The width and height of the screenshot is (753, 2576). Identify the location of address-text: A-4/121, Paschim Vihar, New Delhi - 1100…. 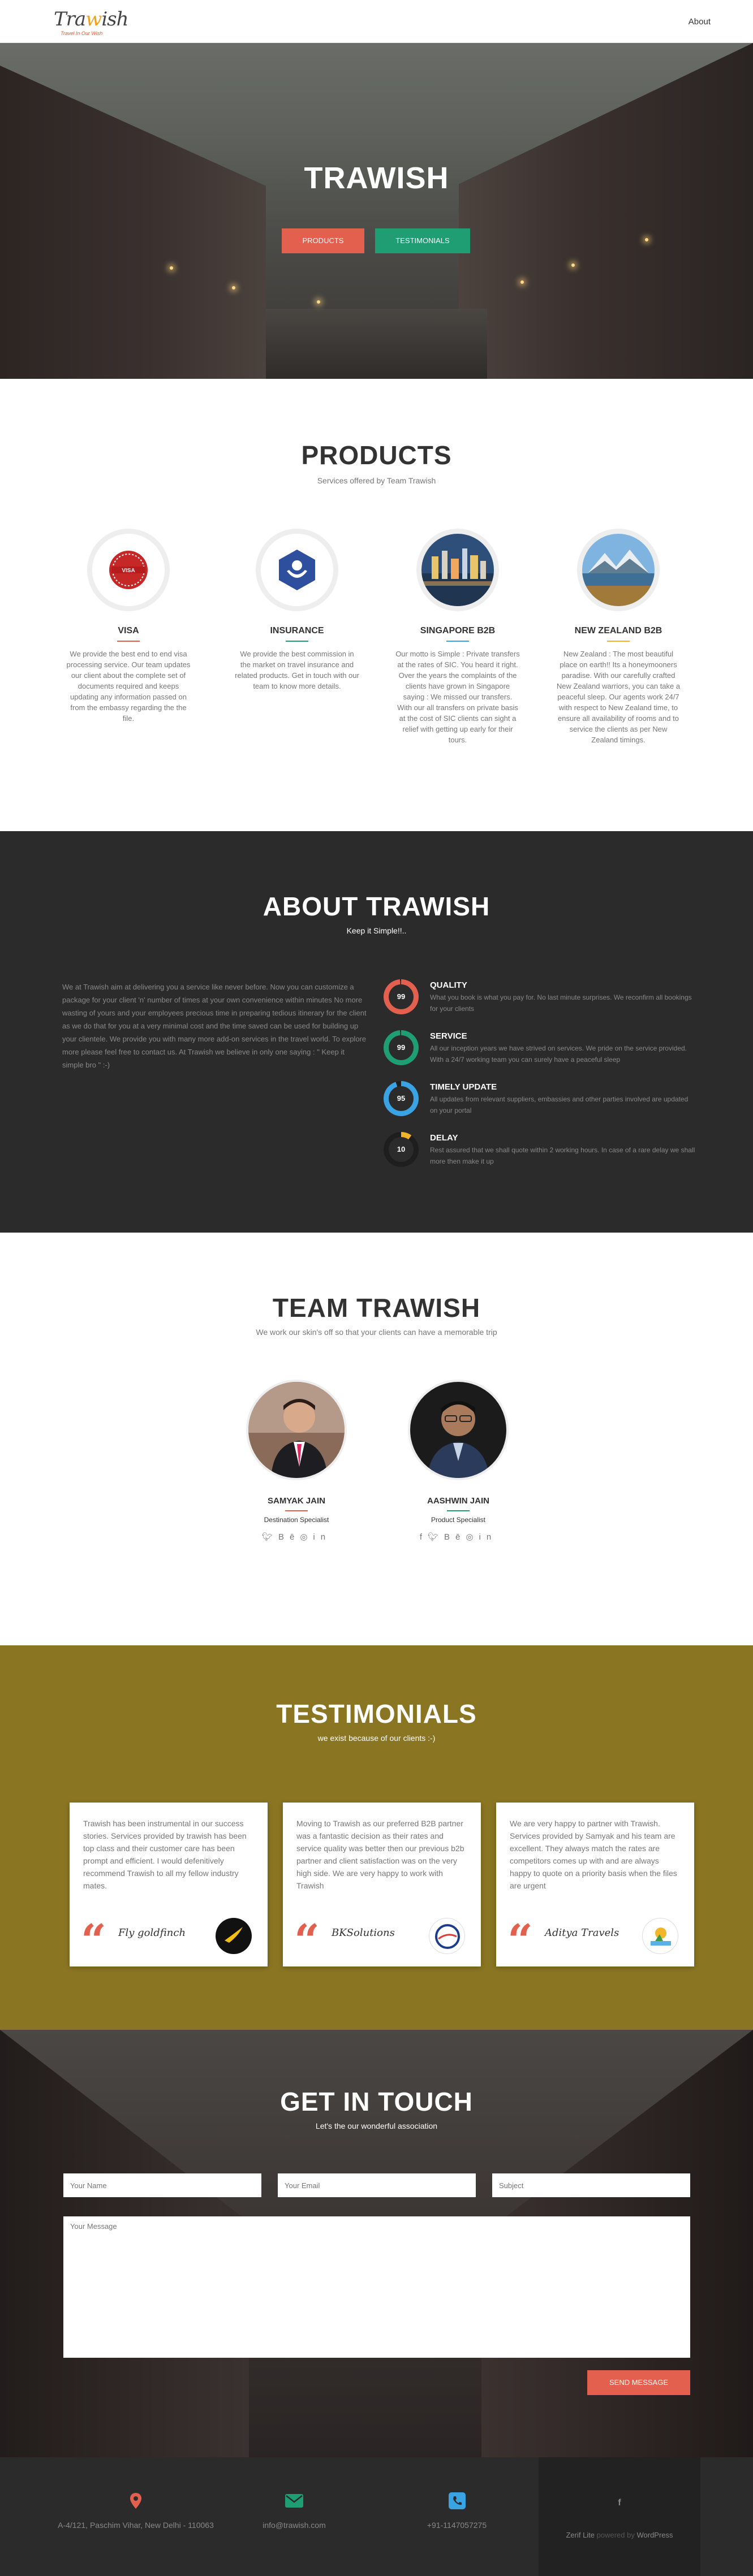
(136, 2525).